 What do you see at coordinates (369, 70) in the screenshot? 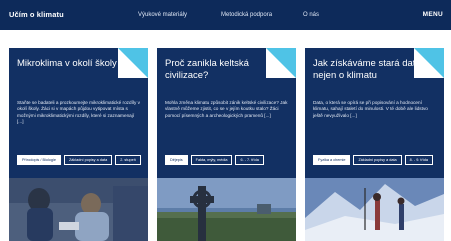
I see `card-title: Jak získáváme stará data nejen o klimatu` at bounding box center [369, 70].